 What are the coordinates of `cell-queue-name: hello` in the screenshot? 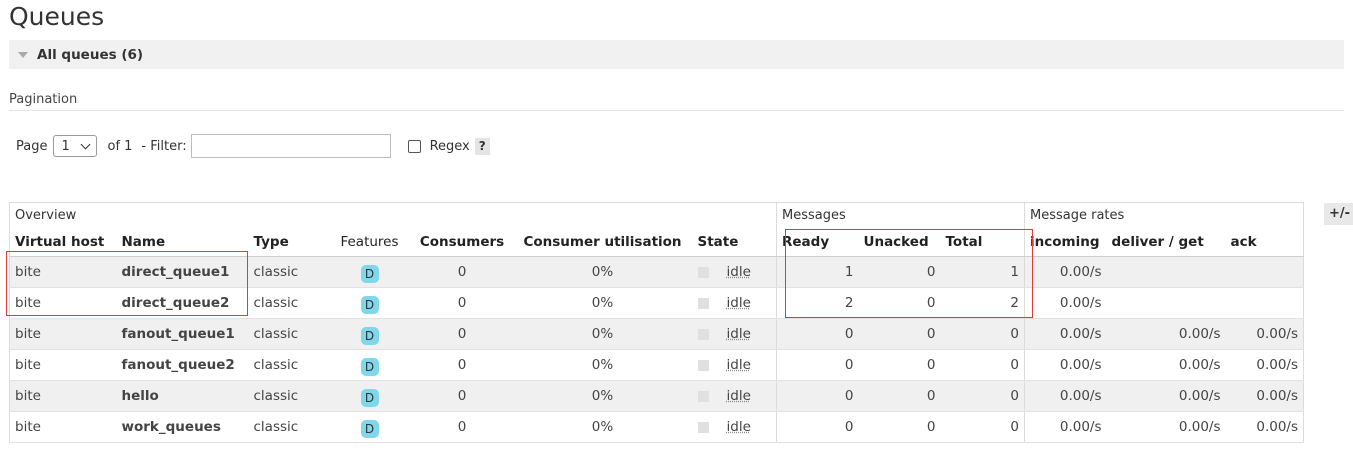 It's located at (182, 396).